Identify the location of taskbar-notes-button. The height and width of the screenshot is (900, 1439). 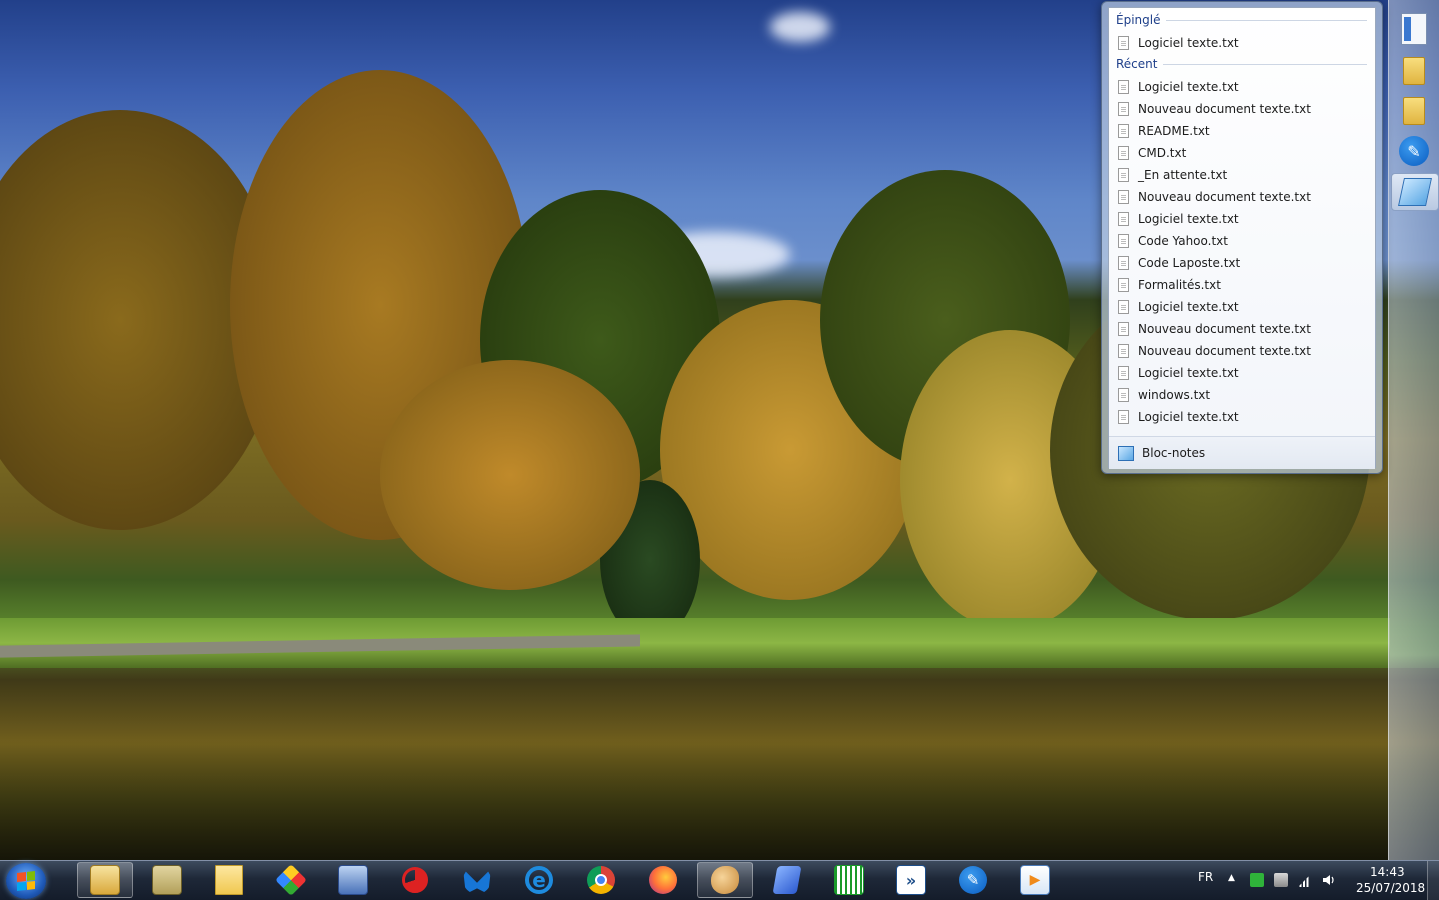
(229, 880).